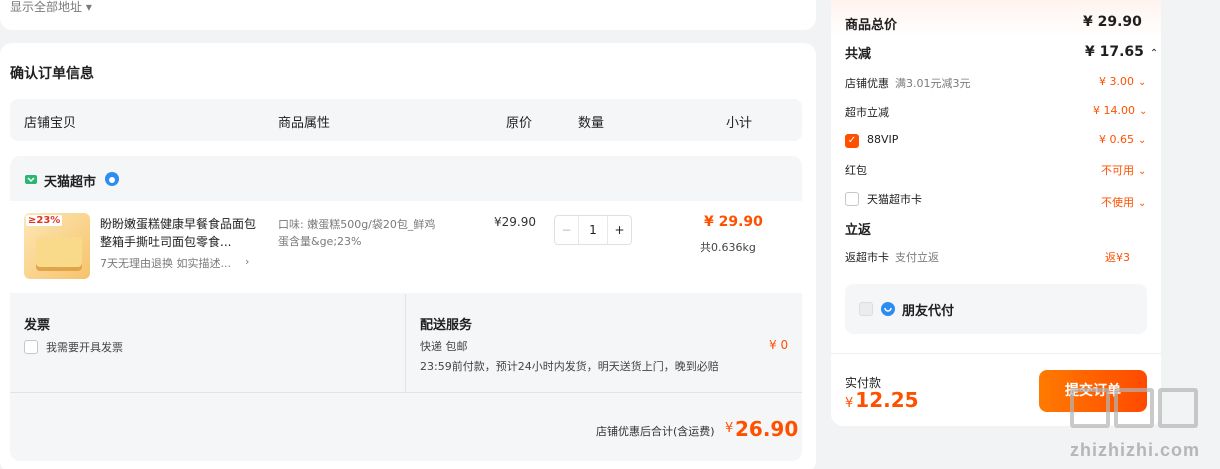 The width and height of the screenshot is (1220, 469). I want to click on discount-row-value: 不可用 ⌄, so click(1124, 170).